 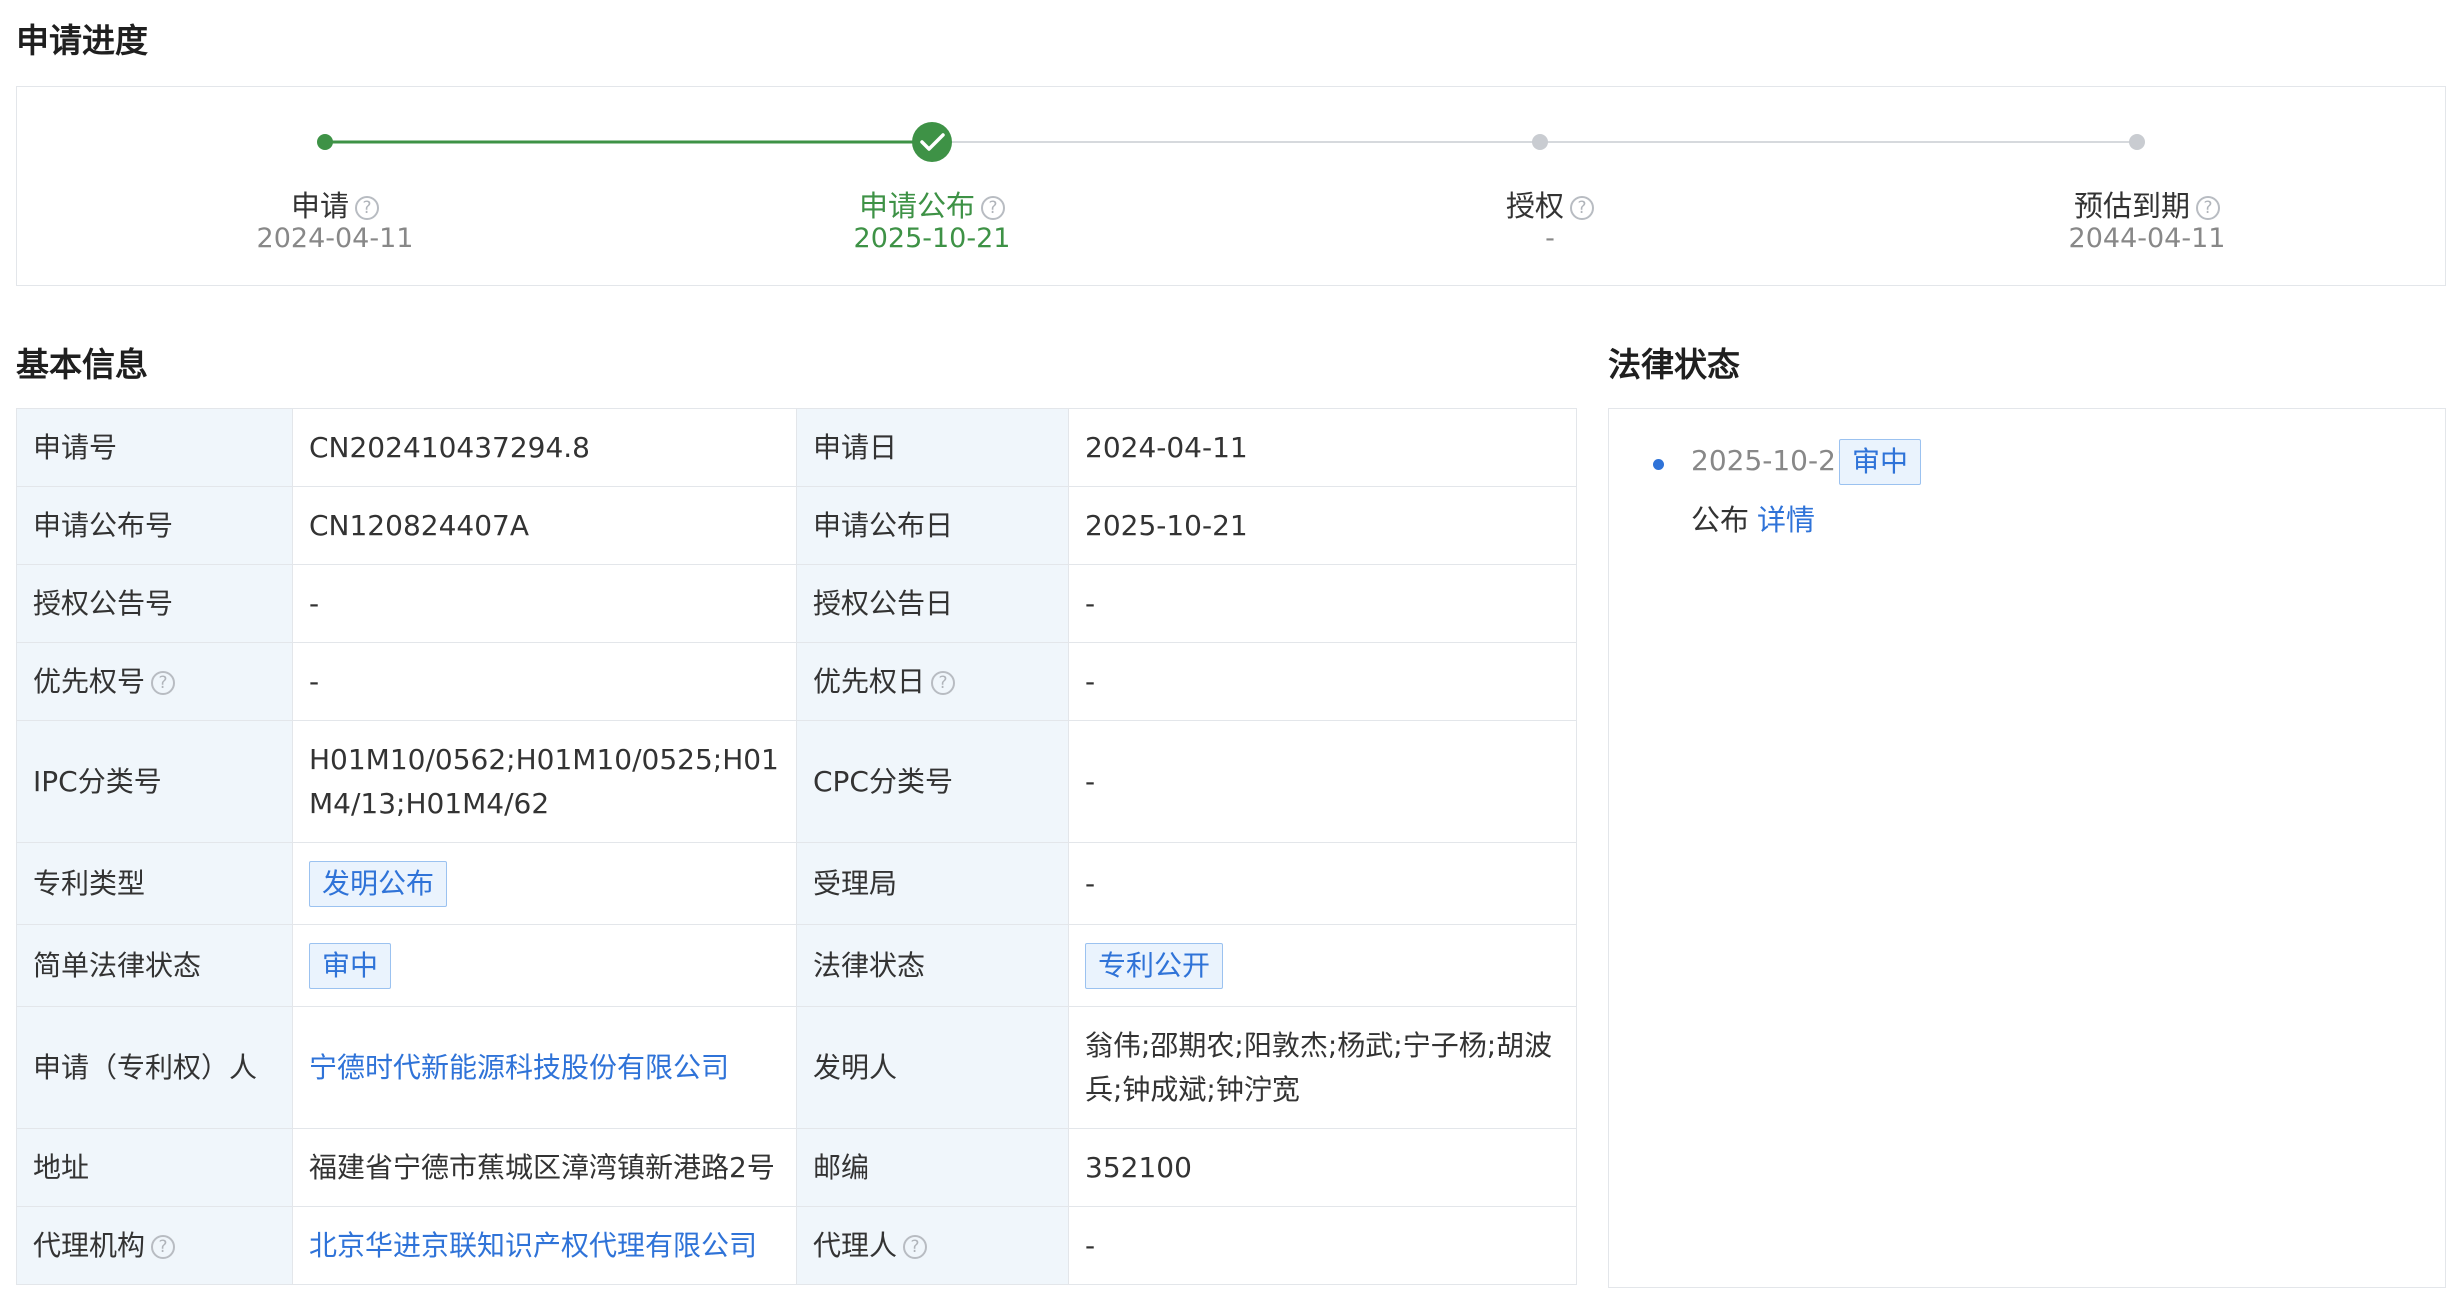 What do you see at coordinates (1550, 238) in the screenshot?
I see `step-grant-date: -` at bounding box center [1550, 238].